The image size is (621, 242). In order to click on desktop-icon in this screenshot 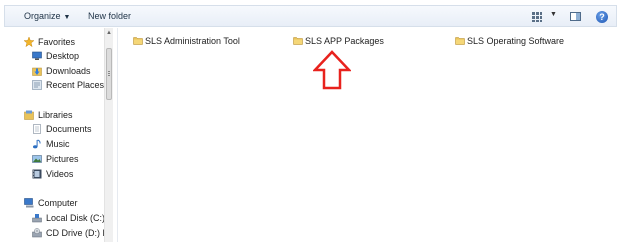, I will do `click(37, 55)`.